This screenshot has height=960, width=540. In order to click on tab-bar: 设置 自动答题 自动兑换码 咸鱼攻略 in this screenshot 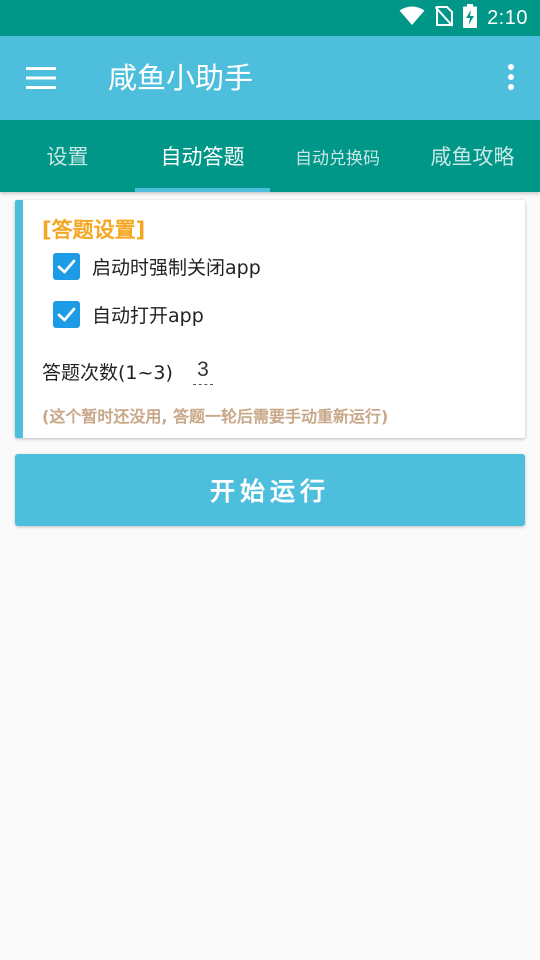, I will do `click(270, 156)`.